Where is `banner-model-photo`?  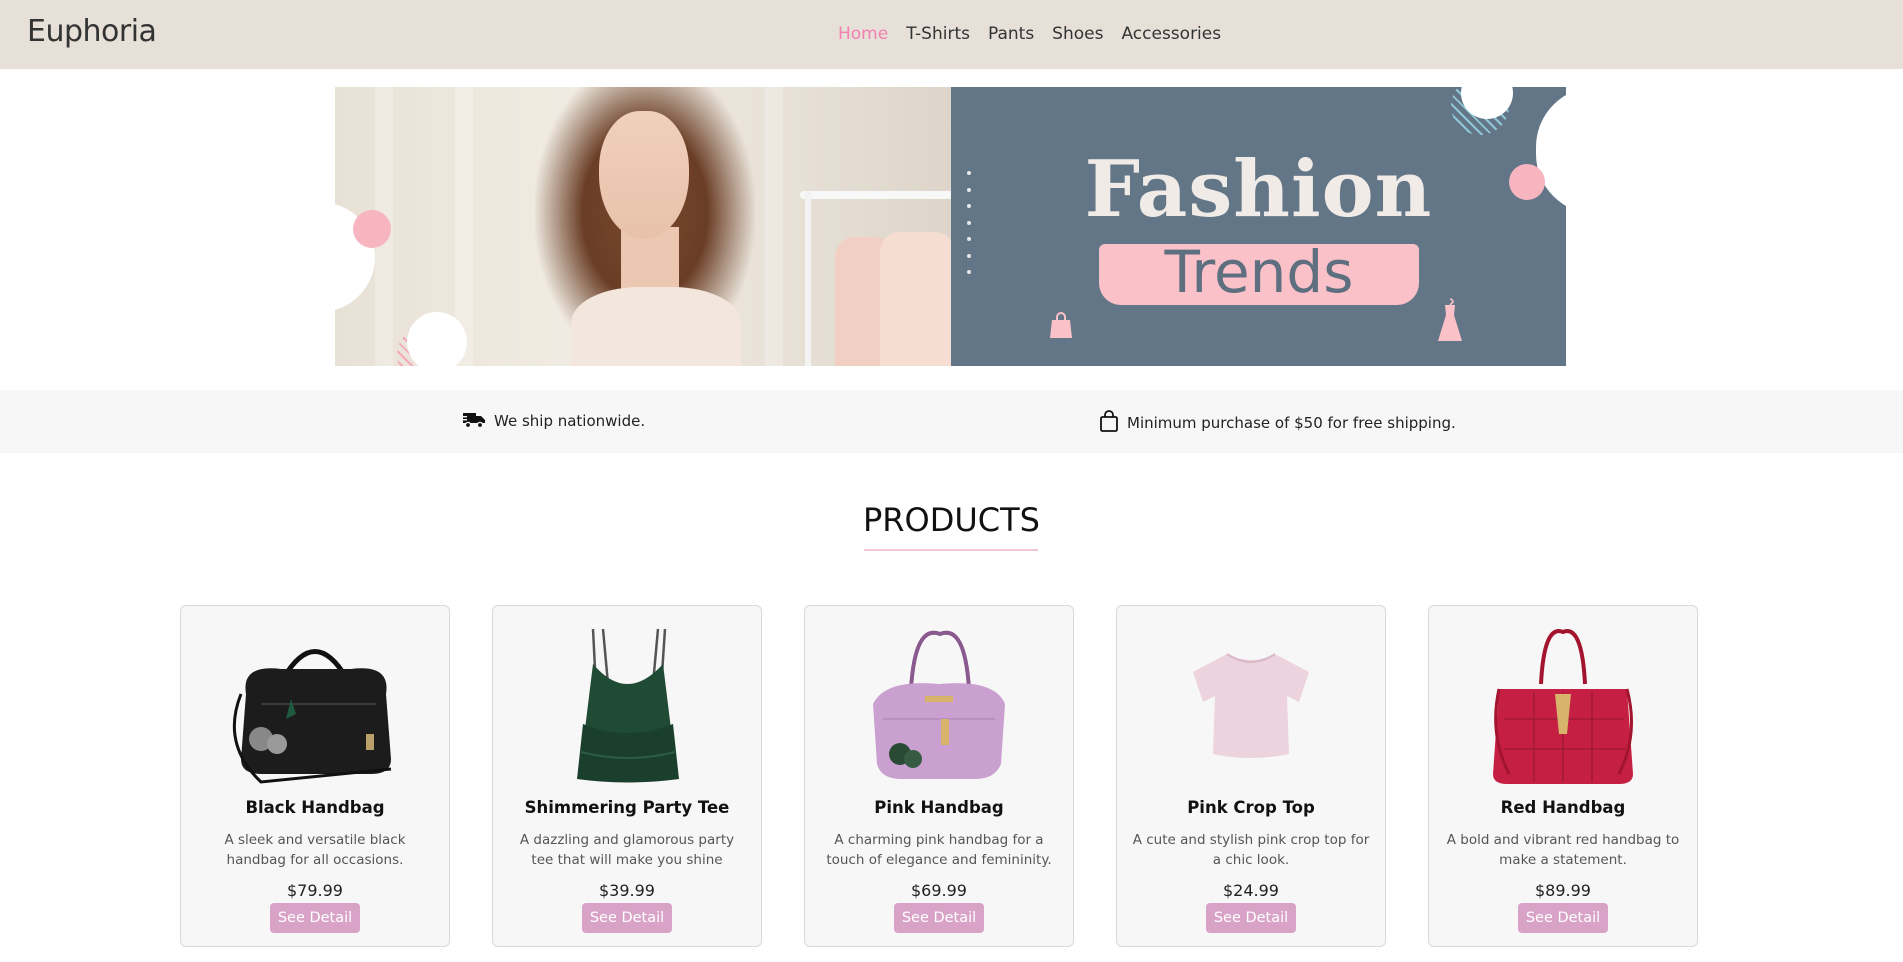 banner-model-photo is located at coordinates (647, 226).